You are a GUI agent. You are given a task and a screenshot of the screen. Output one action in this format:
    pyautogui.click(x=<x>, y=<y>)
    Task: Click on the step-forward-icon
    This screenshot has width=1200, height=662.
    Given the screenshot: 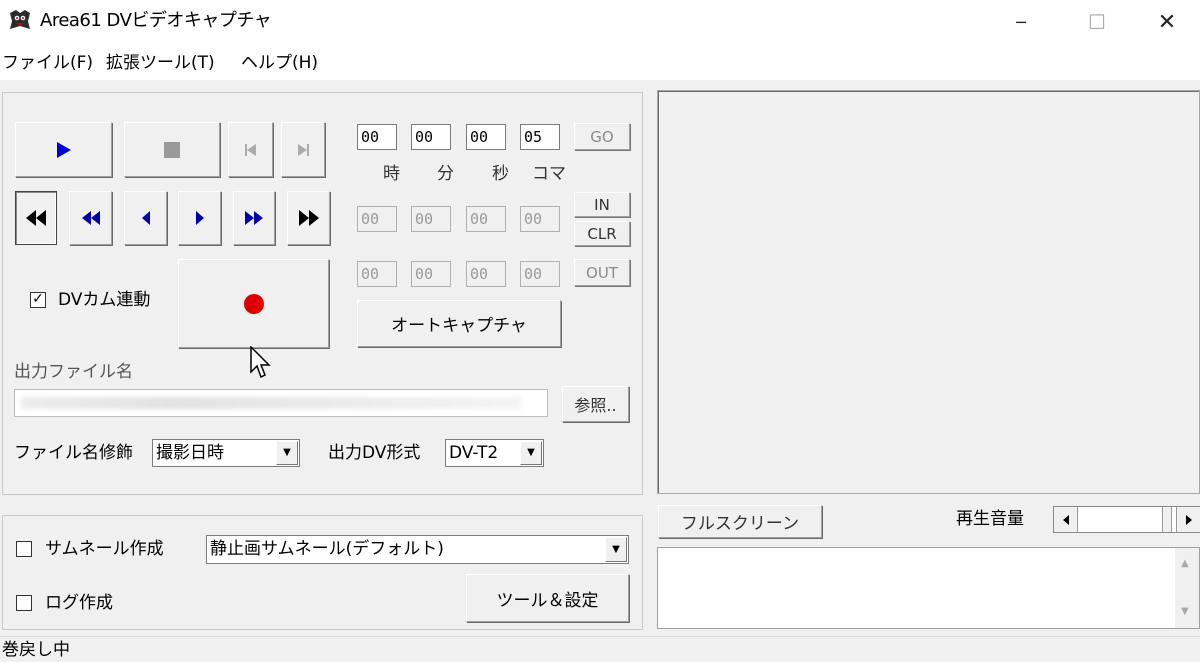 What is the action you would take?
    pyautogui.click(x=199, y=218)
    